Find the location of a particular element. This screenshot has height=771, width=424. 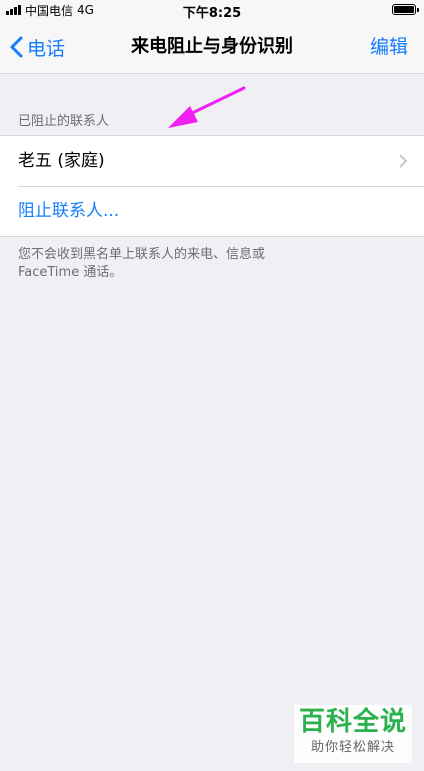

watermark-main-text: 百科全说 is located at coordinates (352, 722).